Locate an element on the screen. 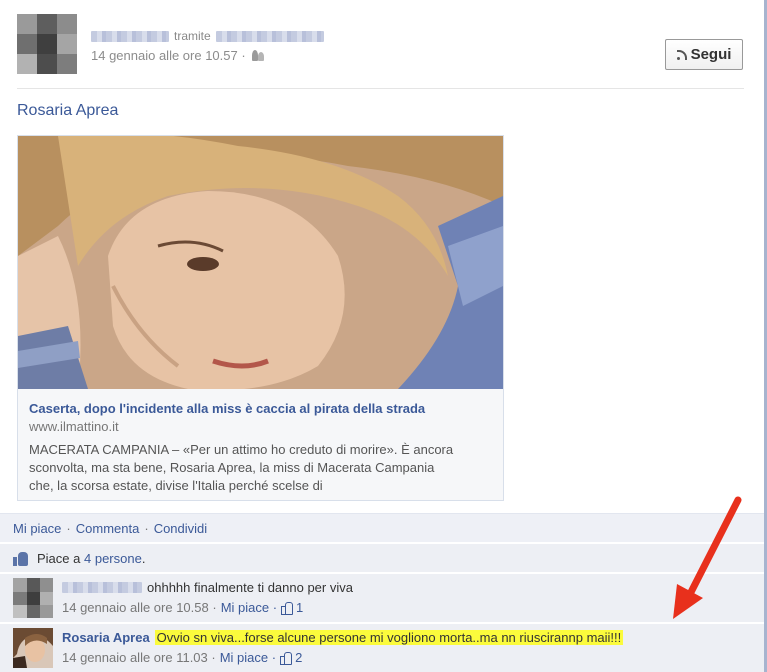  comment-like-count: 2 is located at coordinates (298, 657).